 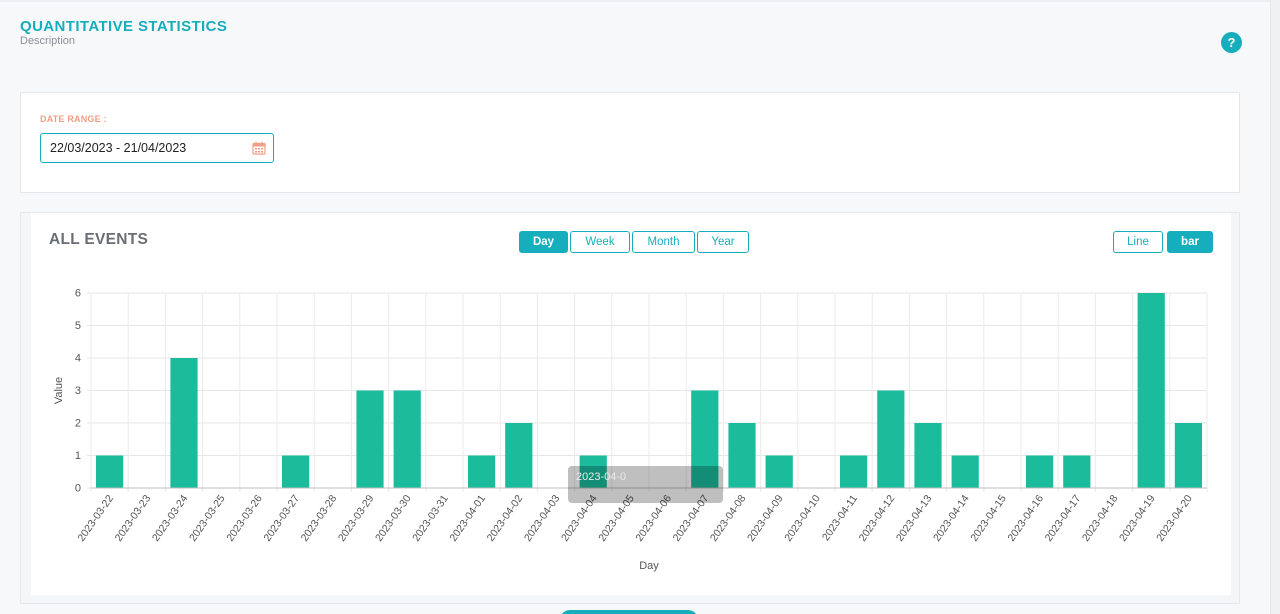 I want to click on date-range-input: 22/03/2023 - 21/04/2023, so click(x=157, y=148).